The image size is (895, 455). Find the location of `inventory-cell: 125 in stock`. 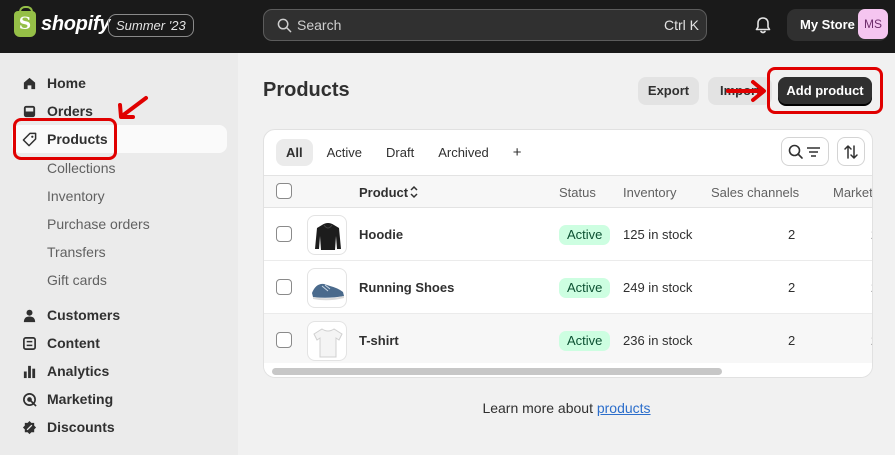

inventory-cell: 125 in stock is located at coordinates (658, 234).